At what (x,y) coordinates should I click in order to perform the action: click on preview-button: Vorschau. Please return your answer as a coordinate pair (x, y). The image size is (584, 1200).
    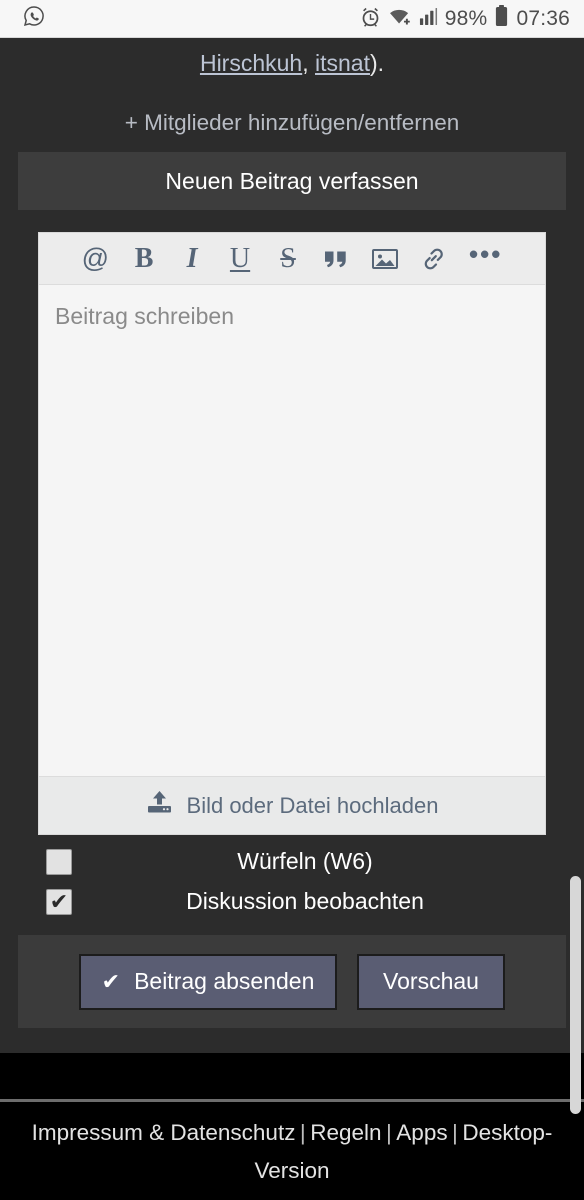
    Looking at the image, I should click on (431, 981).